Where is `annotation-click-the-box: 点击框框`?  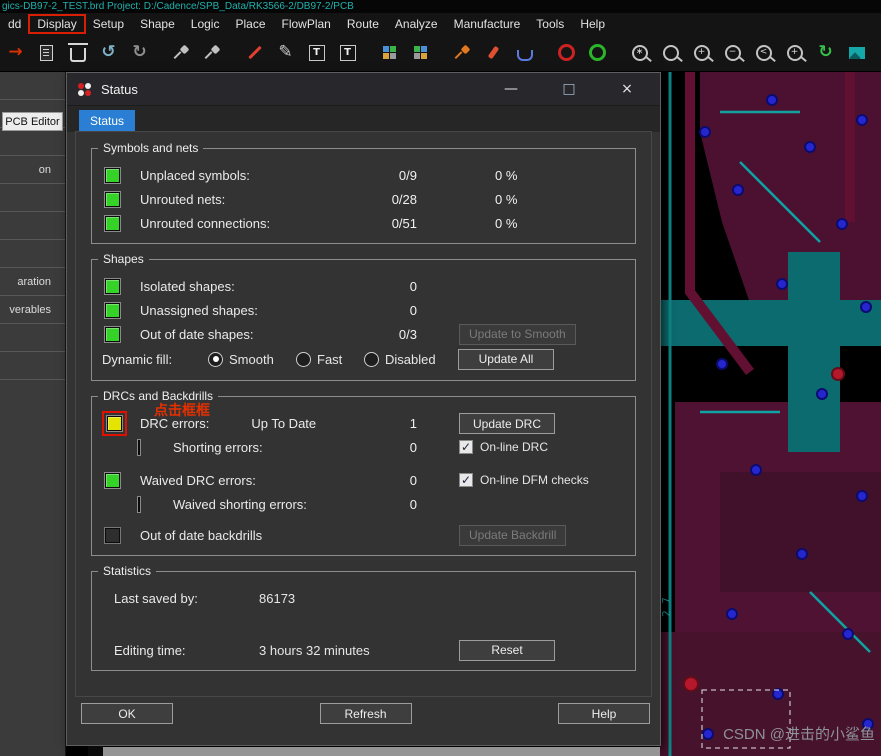
annotation-click-the-box: 点击框框 is located at coordinates (182, 410).